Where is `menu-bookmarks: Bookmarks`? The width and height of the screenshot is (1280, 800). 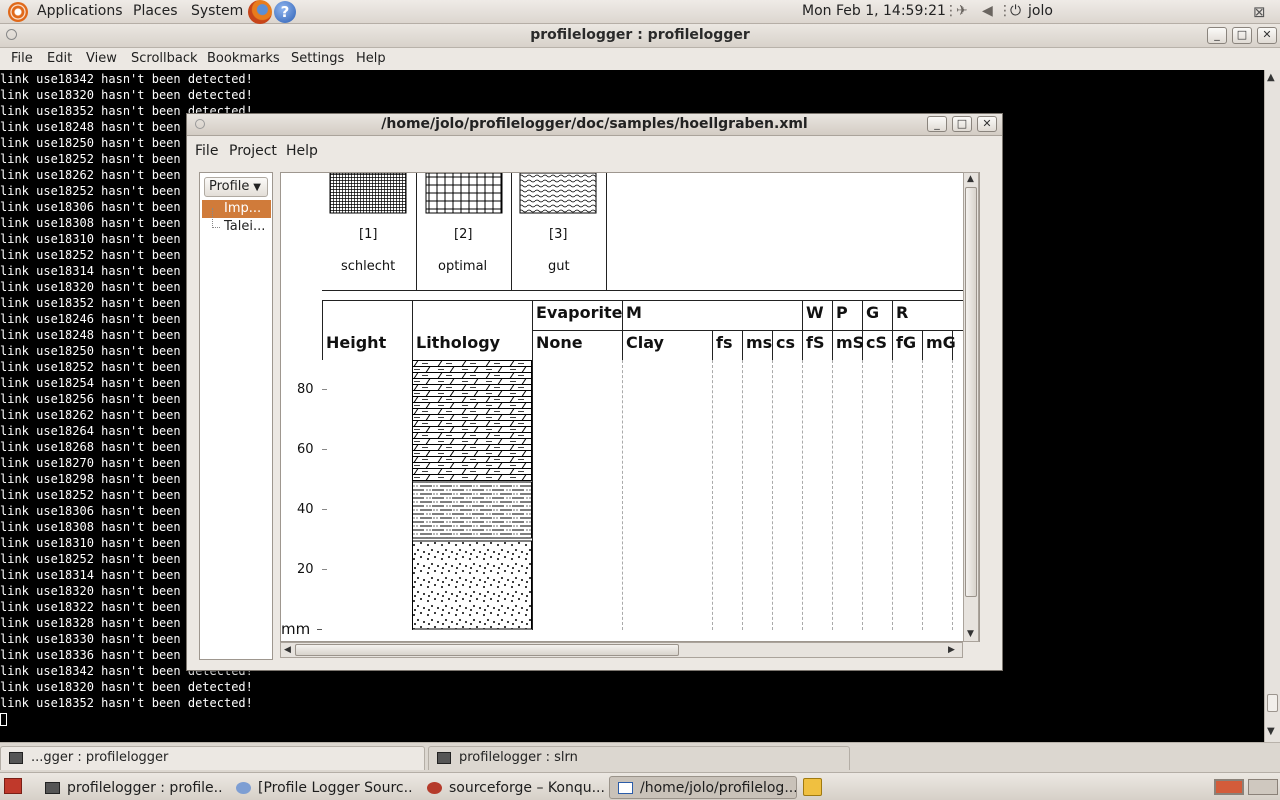
menu-bookmarks: Bookmarks is located at coordinates (243, 58).